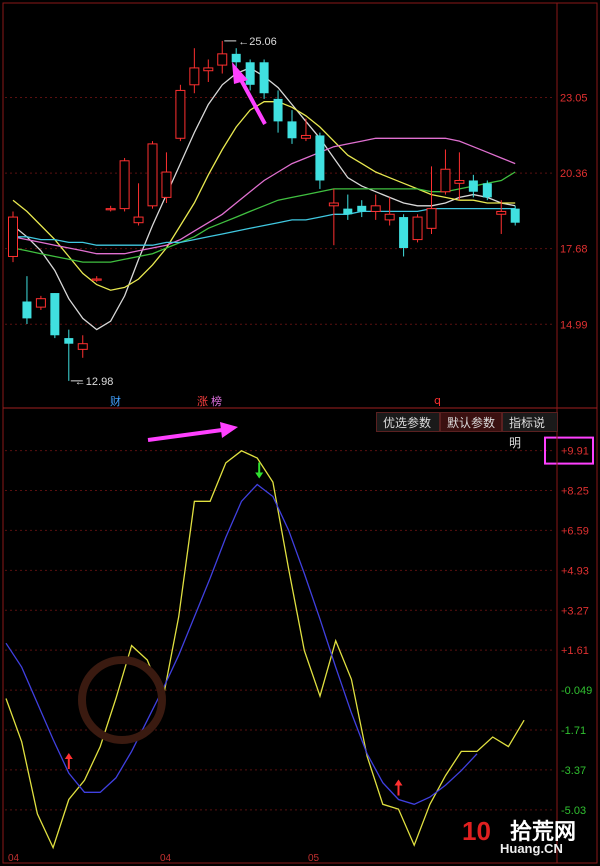 The height and width of the screenshot is (866, 600). Describe the element at coordinates (408, 422) in the screenshot. I see `optimal-params-button: 优选参数` at that location.